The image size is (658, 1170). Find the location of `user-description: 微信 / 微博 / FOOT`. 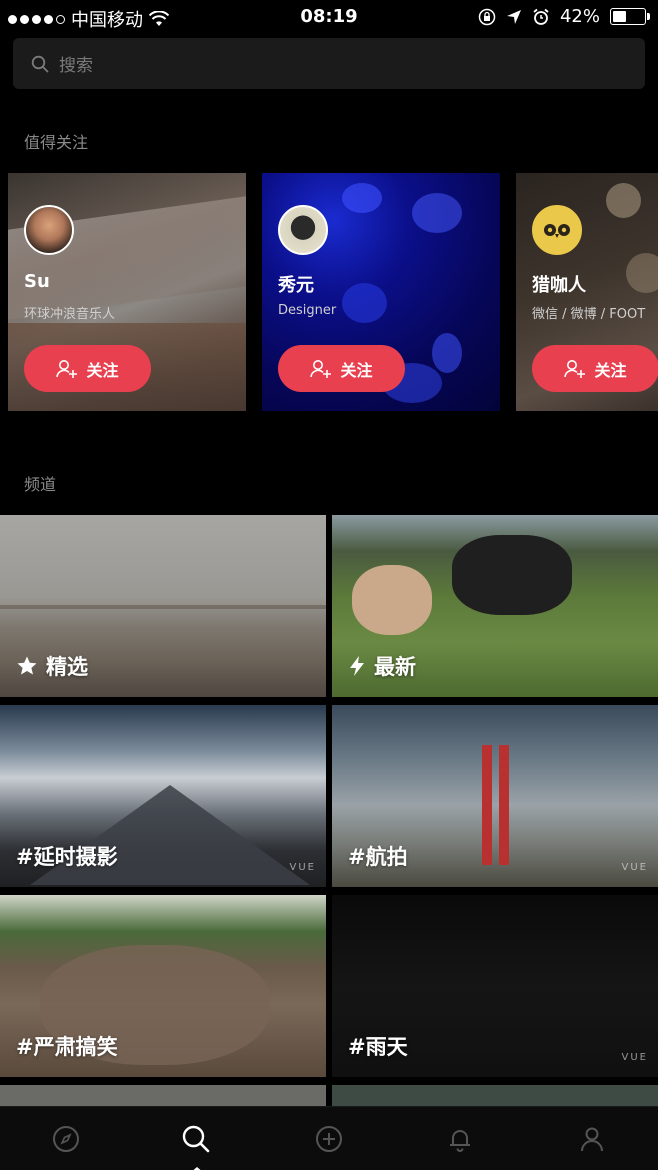

user-description: 微信 / 微博 / FOOT is located at coordinates (589, 314).